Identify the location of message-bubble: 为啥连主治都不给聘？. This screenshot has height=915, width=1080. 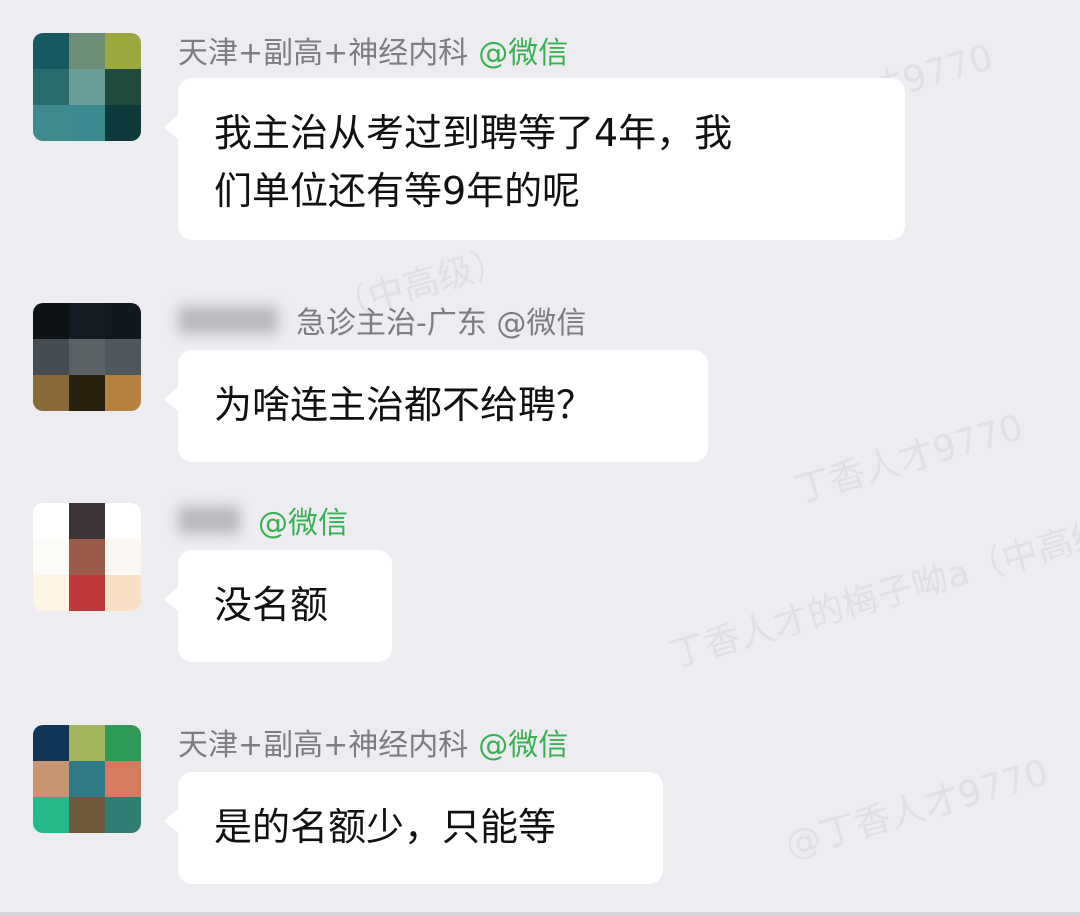
(436, 406).